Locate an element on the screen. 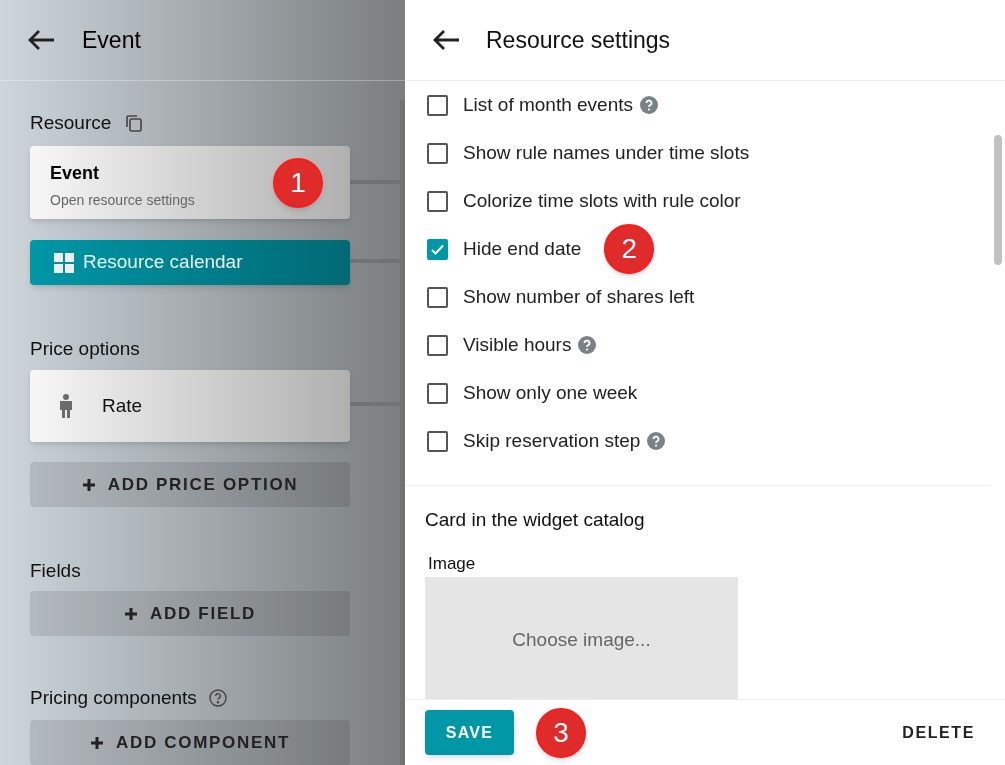 The image size is (1005, 765). option-label: Show rule names under time slots is located at coordinates (606, 152).